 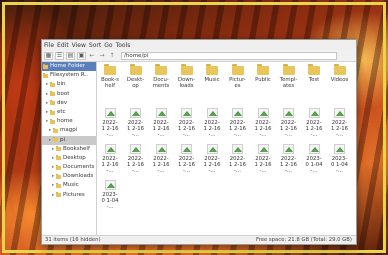 I want to click on folder-item: Docu-ments, so click(x=161, y=76).